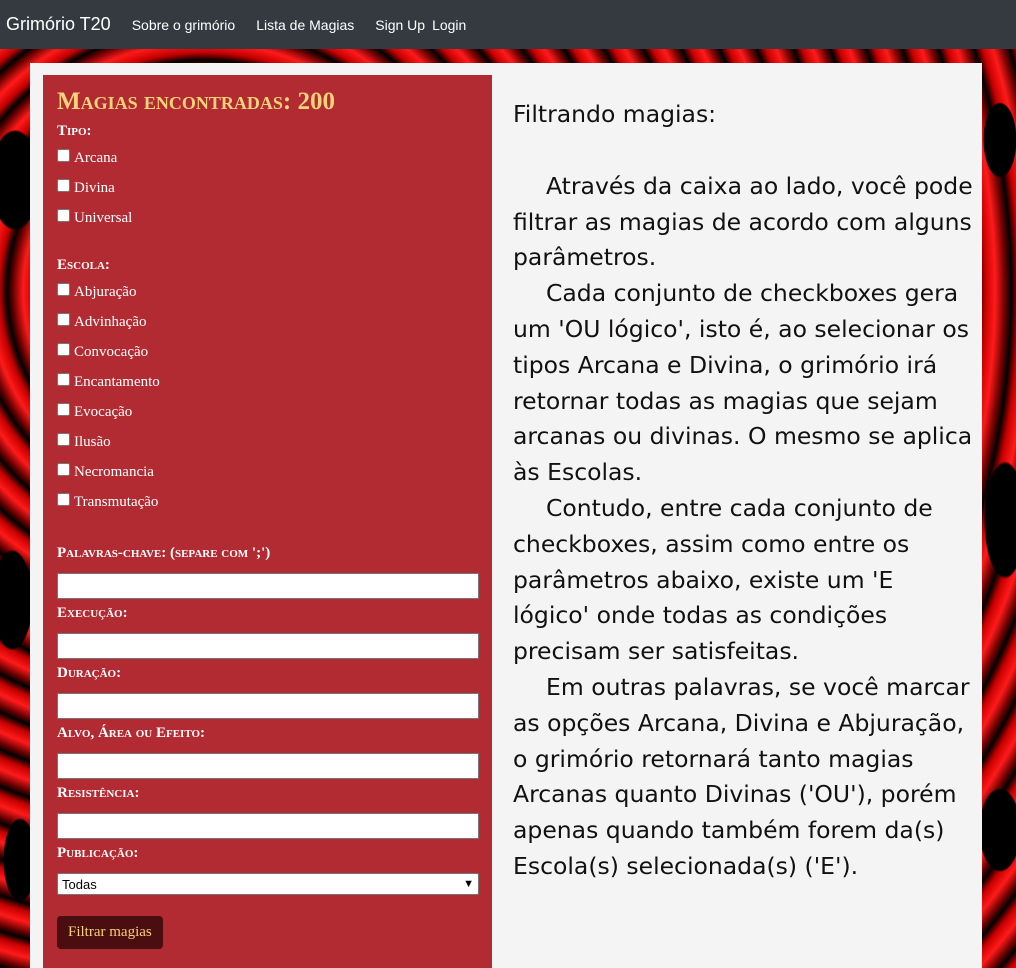 This screenshot has height=968, width=1016. I want to click on checkbox-convocacao: Convocação, so click(267, 352).